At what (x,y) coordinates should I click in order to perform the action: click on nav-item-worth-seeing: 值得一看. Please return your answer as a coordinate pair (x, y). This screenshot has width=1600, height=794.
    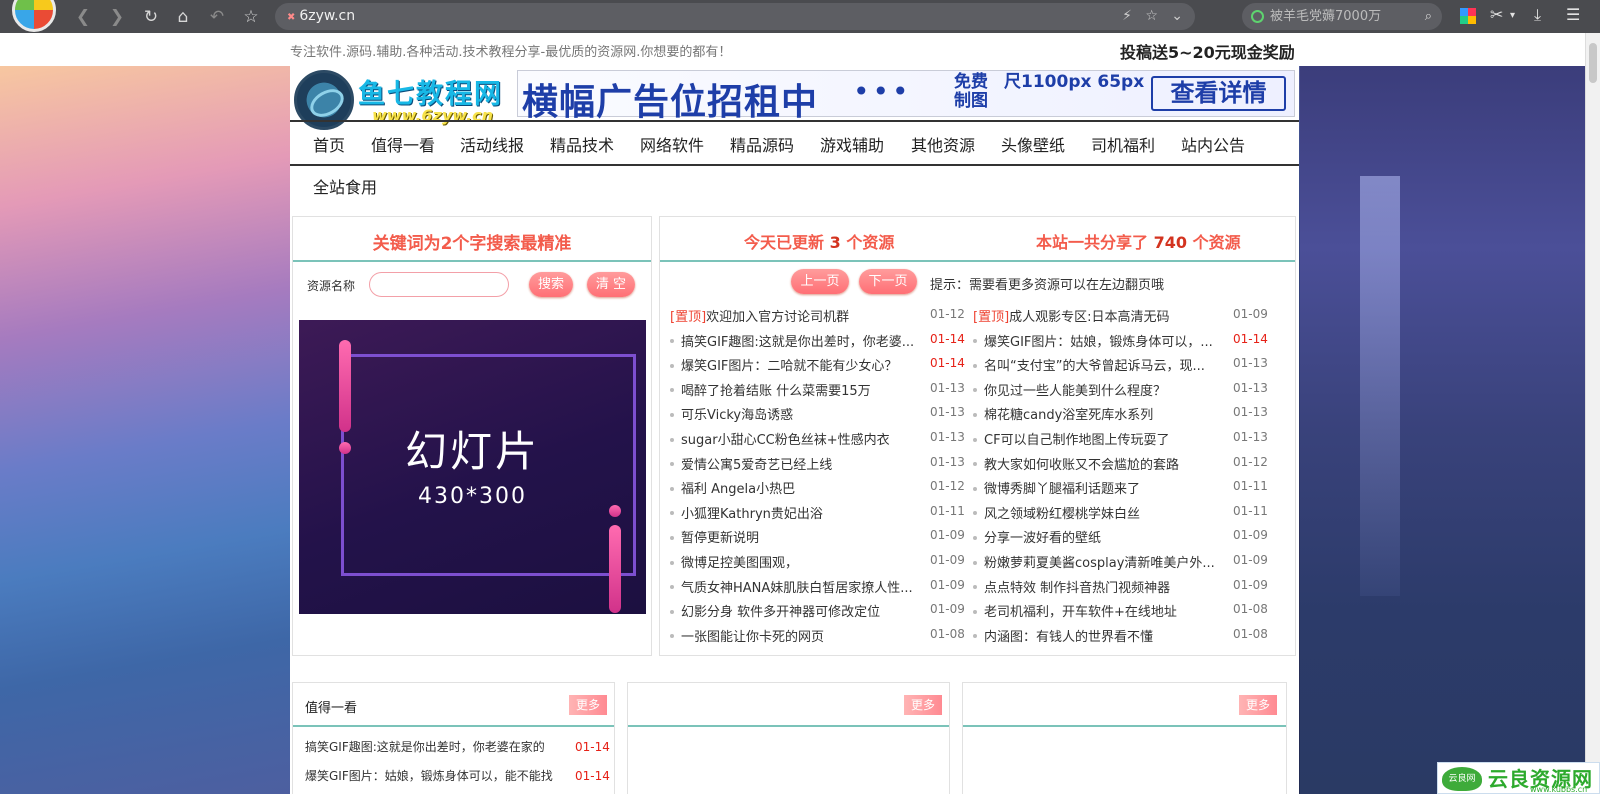
    Looking at the image, I should click on (403, 144).